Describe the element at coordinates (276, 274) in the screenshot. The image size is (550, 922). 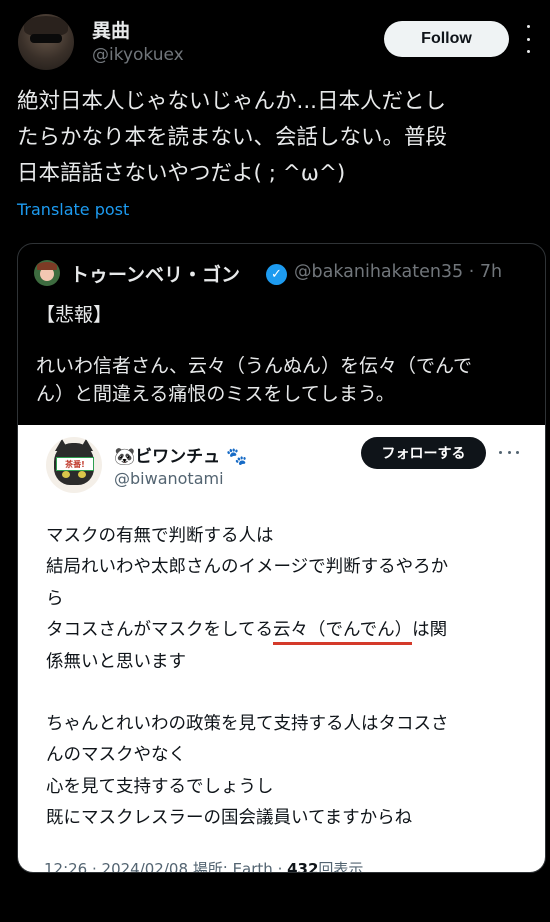
I see `verified-icon: ✓` at that location.